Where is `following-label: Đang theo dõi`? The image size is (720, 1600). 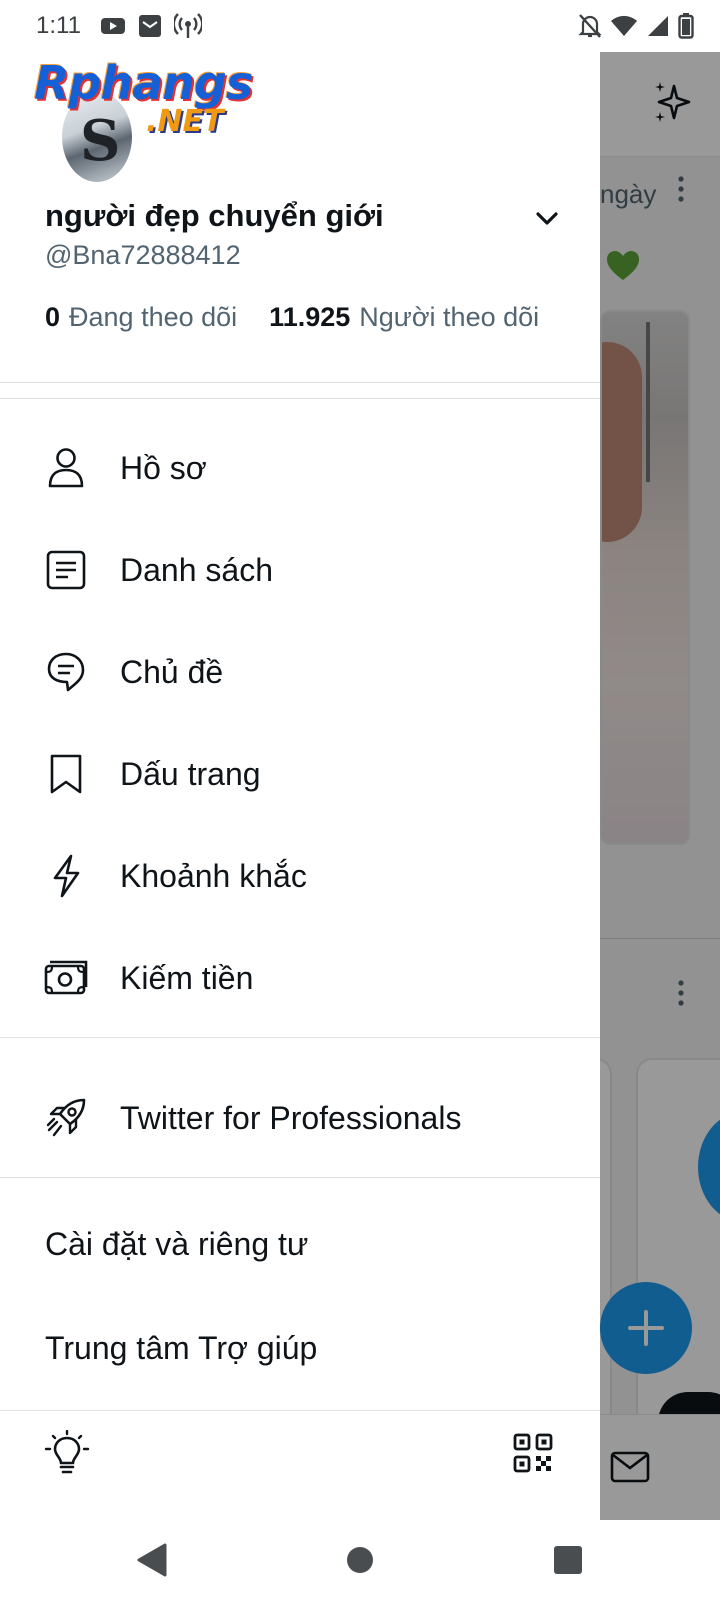
following-label: Đang theo dõi is located at coordinates (153, 317).